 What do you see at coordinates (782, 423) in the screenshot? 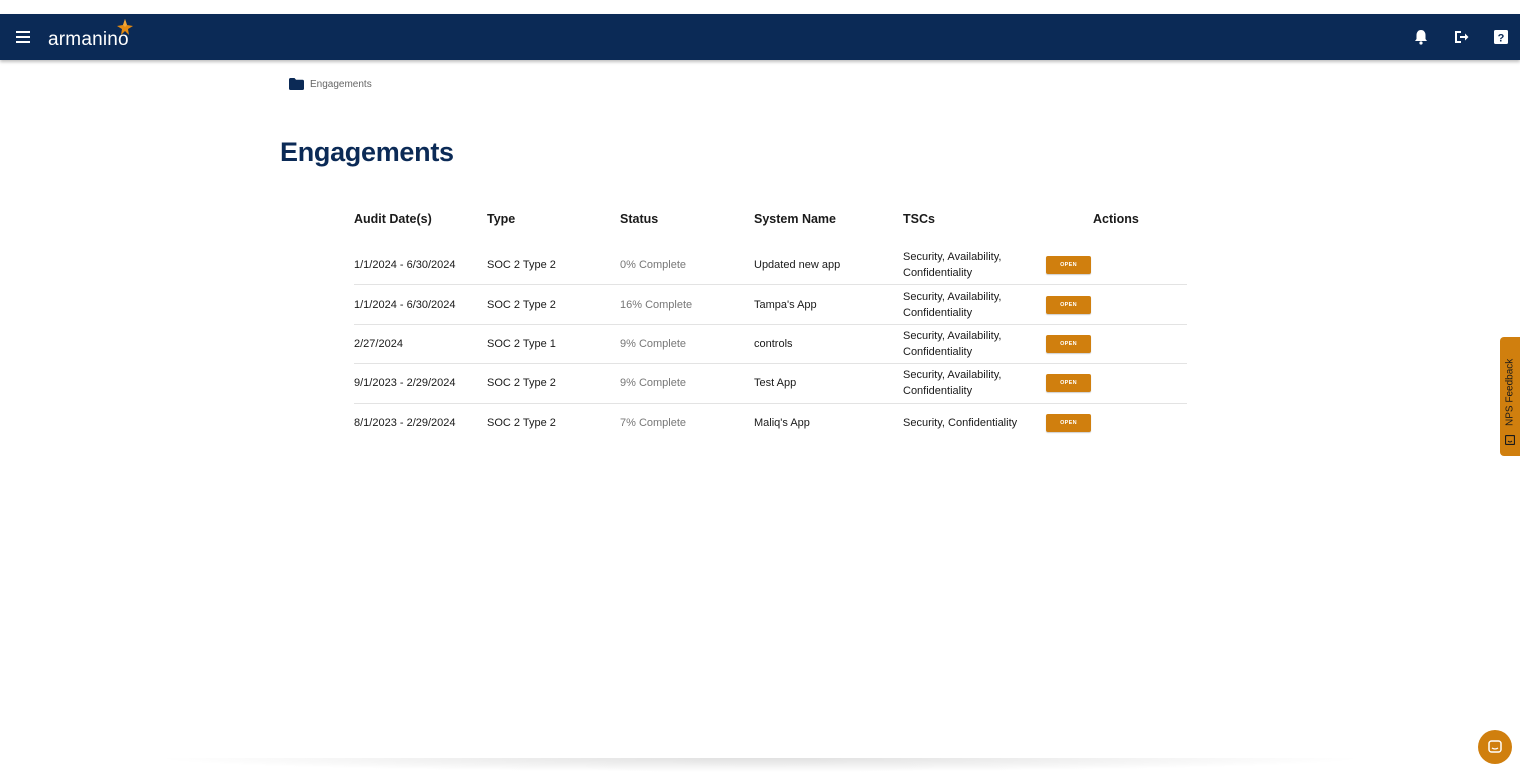
I see `system-name: Maliq's App` at bounding box center [782, 423].